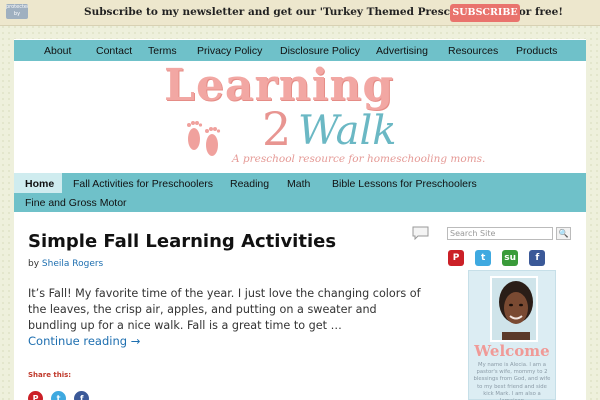  I want to click on nav-item-math: Math, so click(298, 184).